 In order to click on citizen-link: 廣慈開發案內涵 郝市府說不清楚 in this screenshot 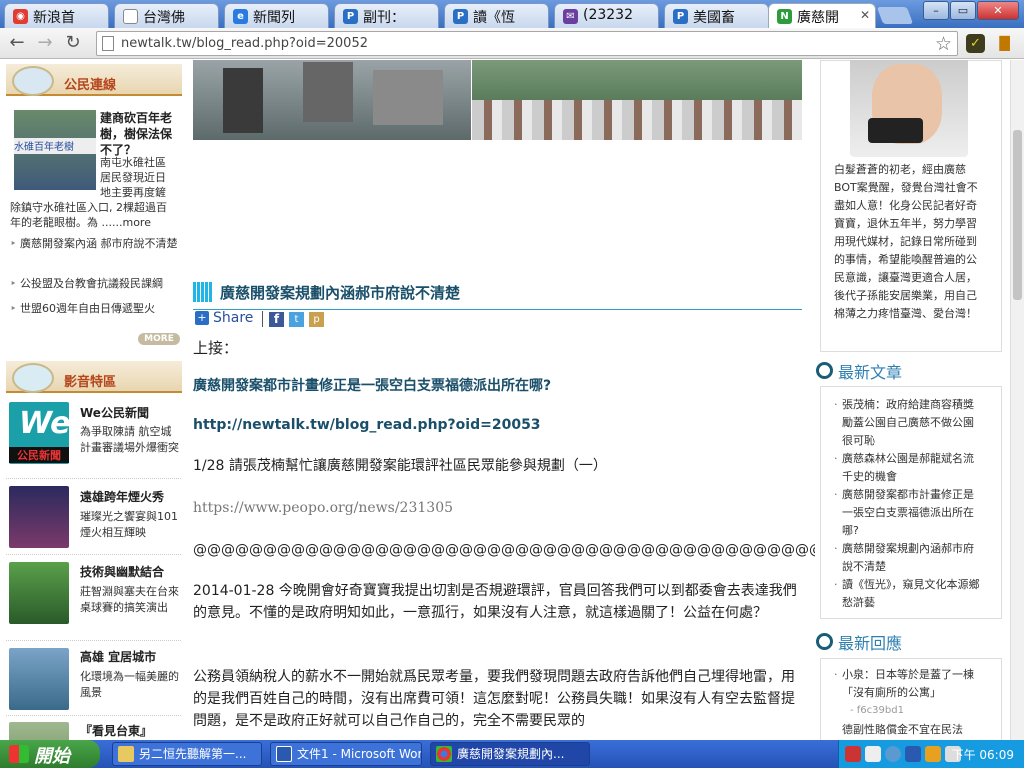, I will do `click(96, 244)`.